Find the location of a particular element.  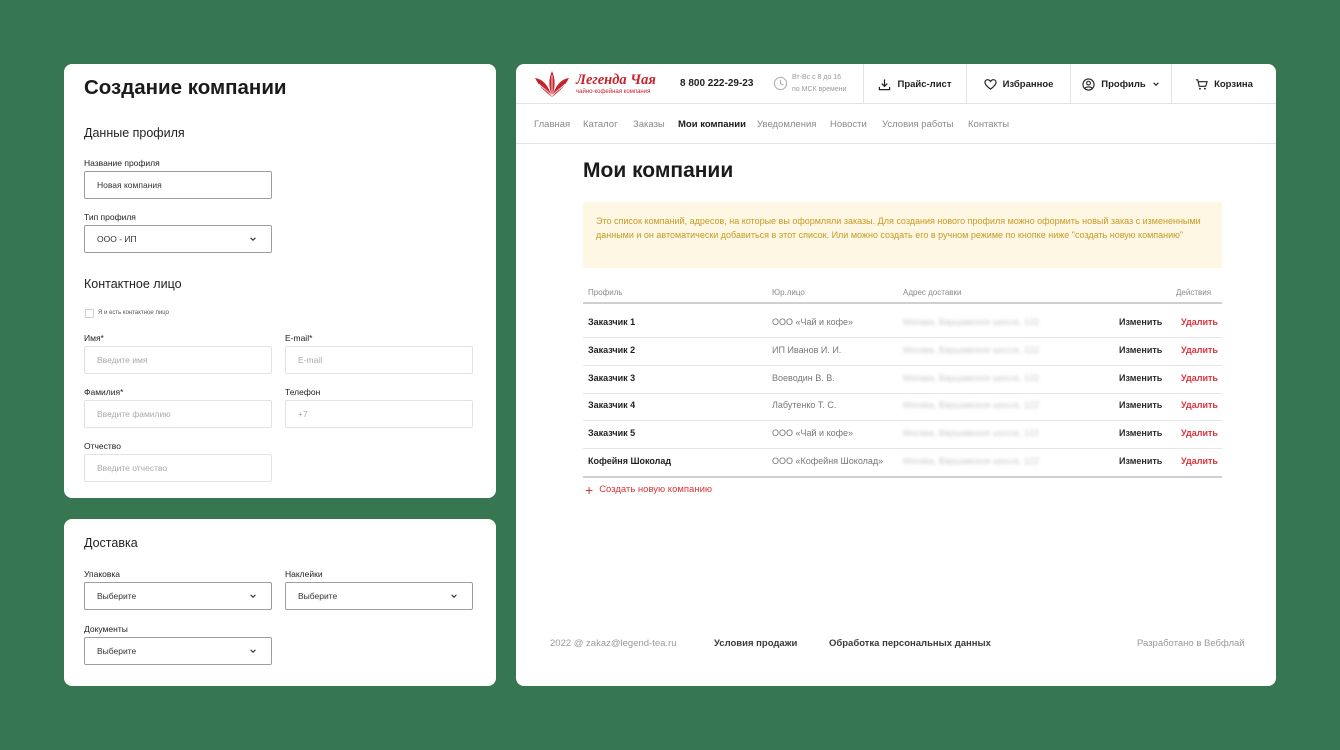

nav-item-contacts: Контакты is located at coordinates (988, 124).